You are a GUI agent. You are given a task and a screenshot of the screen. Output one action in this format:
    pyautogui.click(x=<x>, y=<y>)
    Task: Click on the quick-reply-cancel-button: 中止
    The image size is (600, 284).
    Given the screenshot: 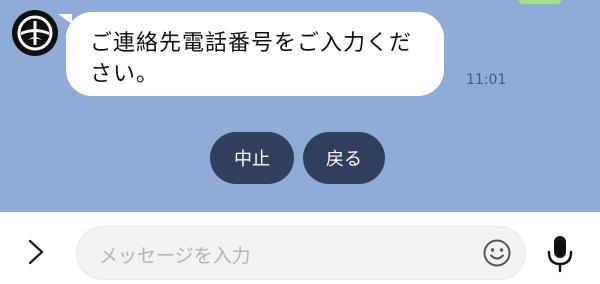 What is the action you would take?
    pyautogui.click(x=252, y=158)
    